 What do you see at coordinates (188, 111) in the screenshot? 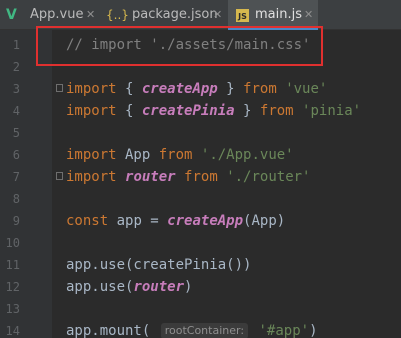
I see `code-token: createPinia` at bounding box center [188, 111].